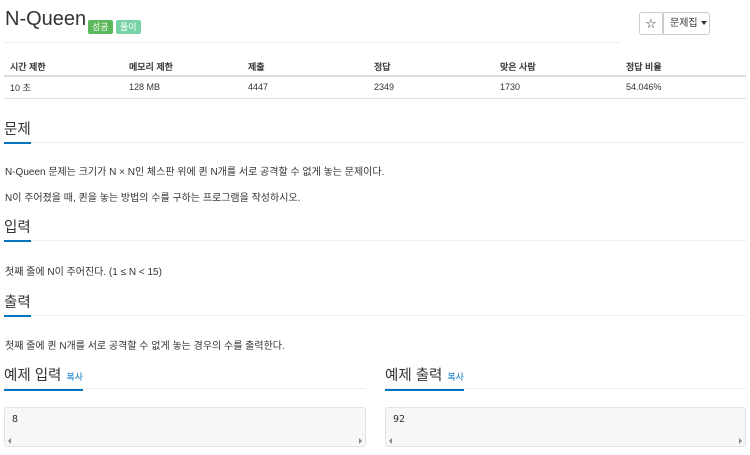  Describe the element at coordinates (63, 67) in the screenshot. I see `header-time-limit: 시간 제한` at that location.